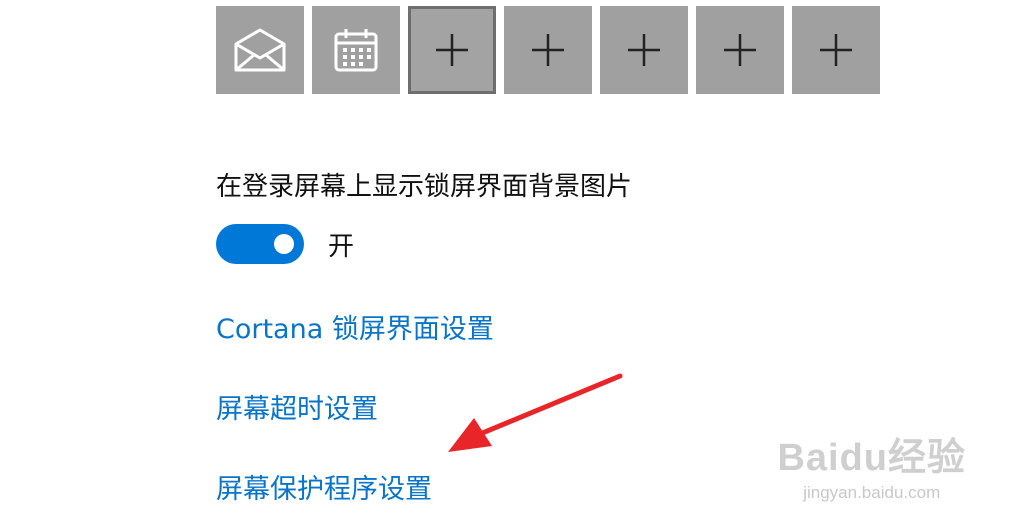 This screenshot has height=532, width=1022. Describe the element at coordinates (324, 486) in the screenshot. I see `screen-saver-settings-link: 屏幕保护程序设置` at that location.